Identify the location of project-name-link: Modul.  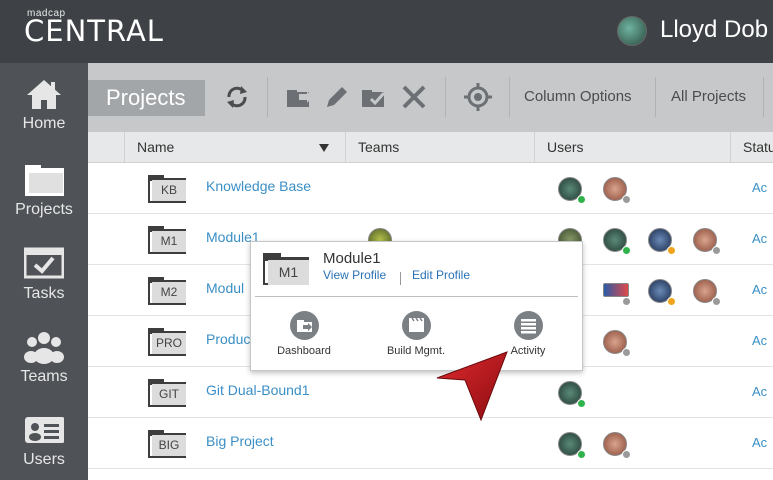
(225, 288).